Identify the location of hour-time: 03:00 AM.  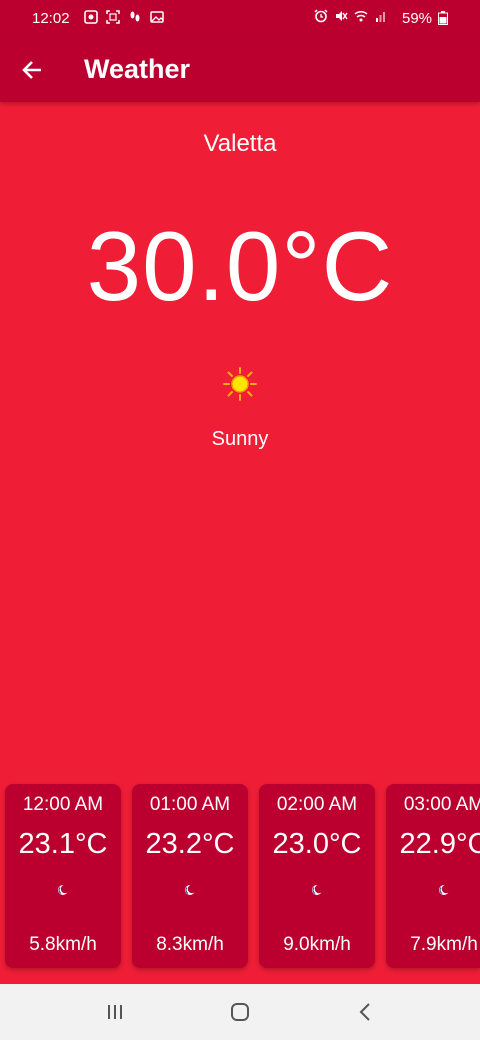
(441, 804).